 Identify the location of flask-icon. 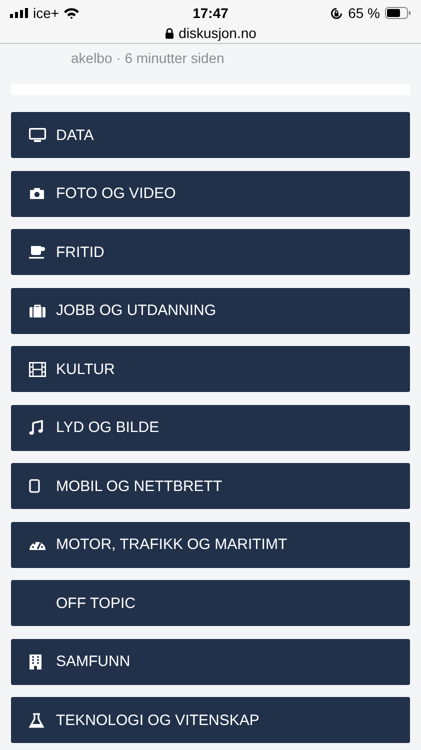
(36, 720).